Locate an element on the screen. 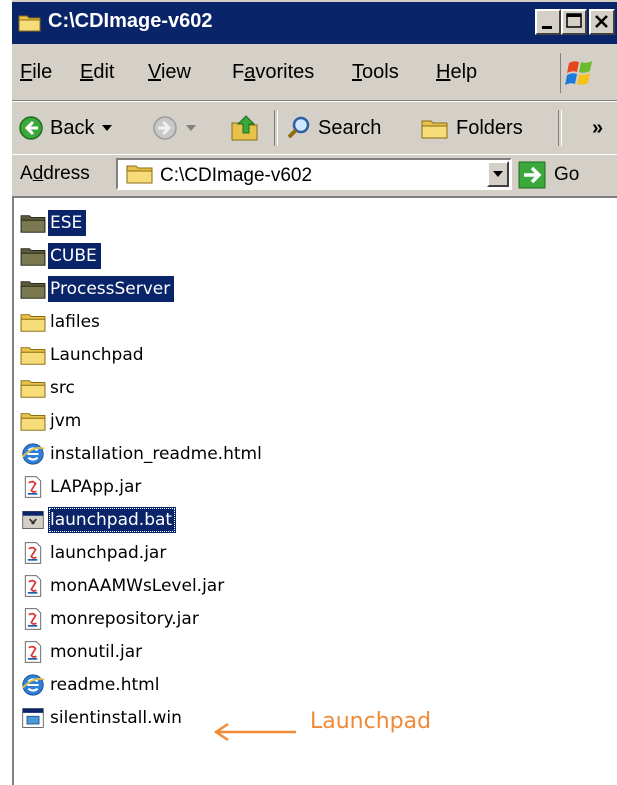 This screenshot has width=617, height=785. search-button: Search is located at coordinates (333, 128).